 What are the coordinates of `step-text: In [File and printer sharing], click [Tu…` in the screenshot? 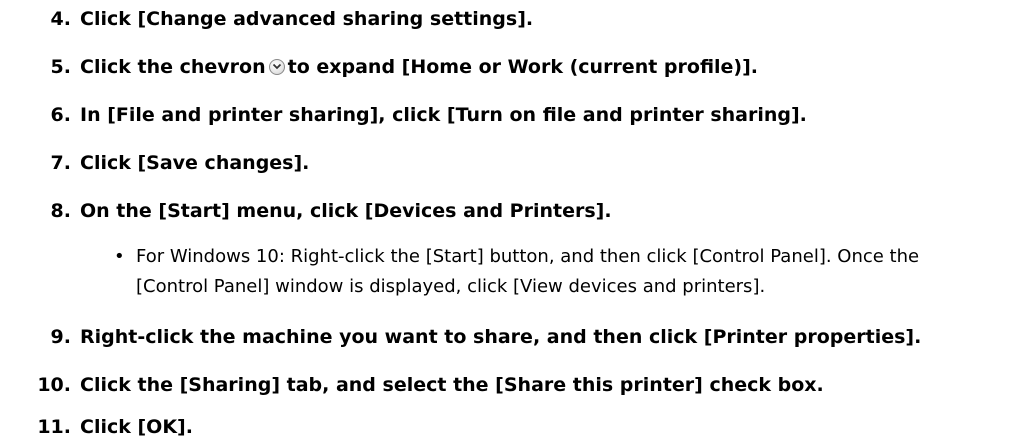 It's located at (443, 115).